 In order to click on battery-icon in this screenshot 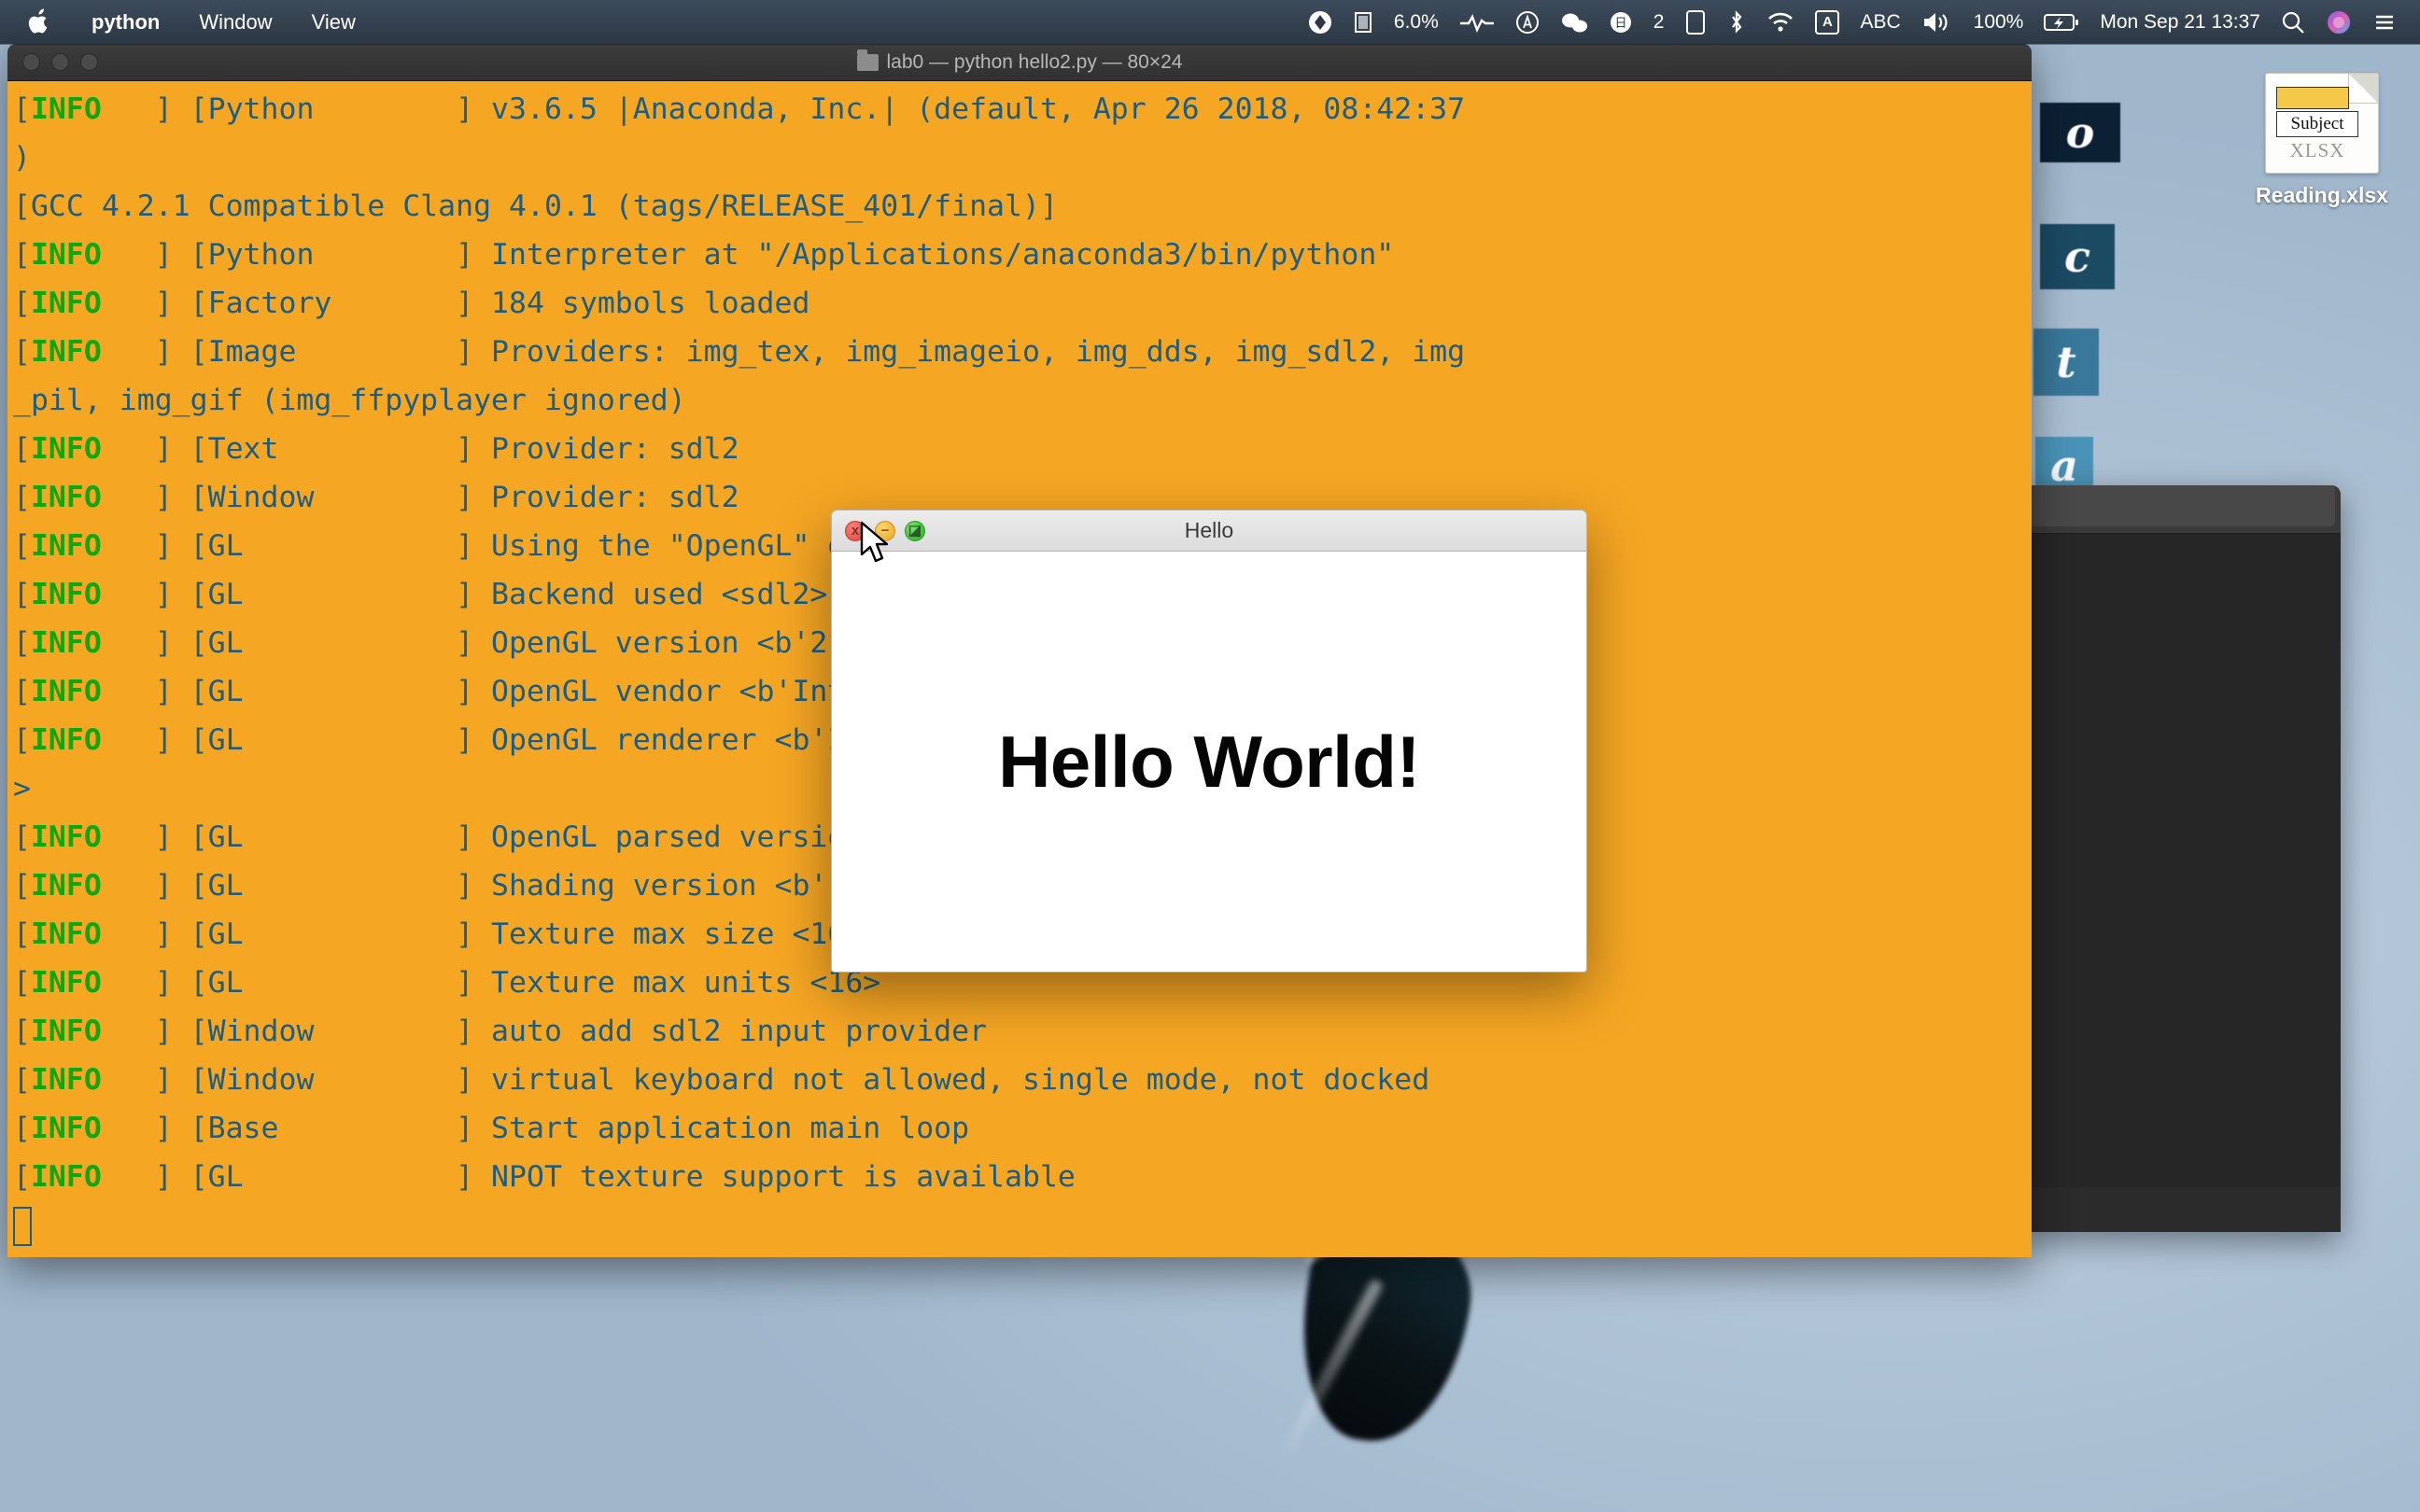, I will do `click(2061, 22)`.